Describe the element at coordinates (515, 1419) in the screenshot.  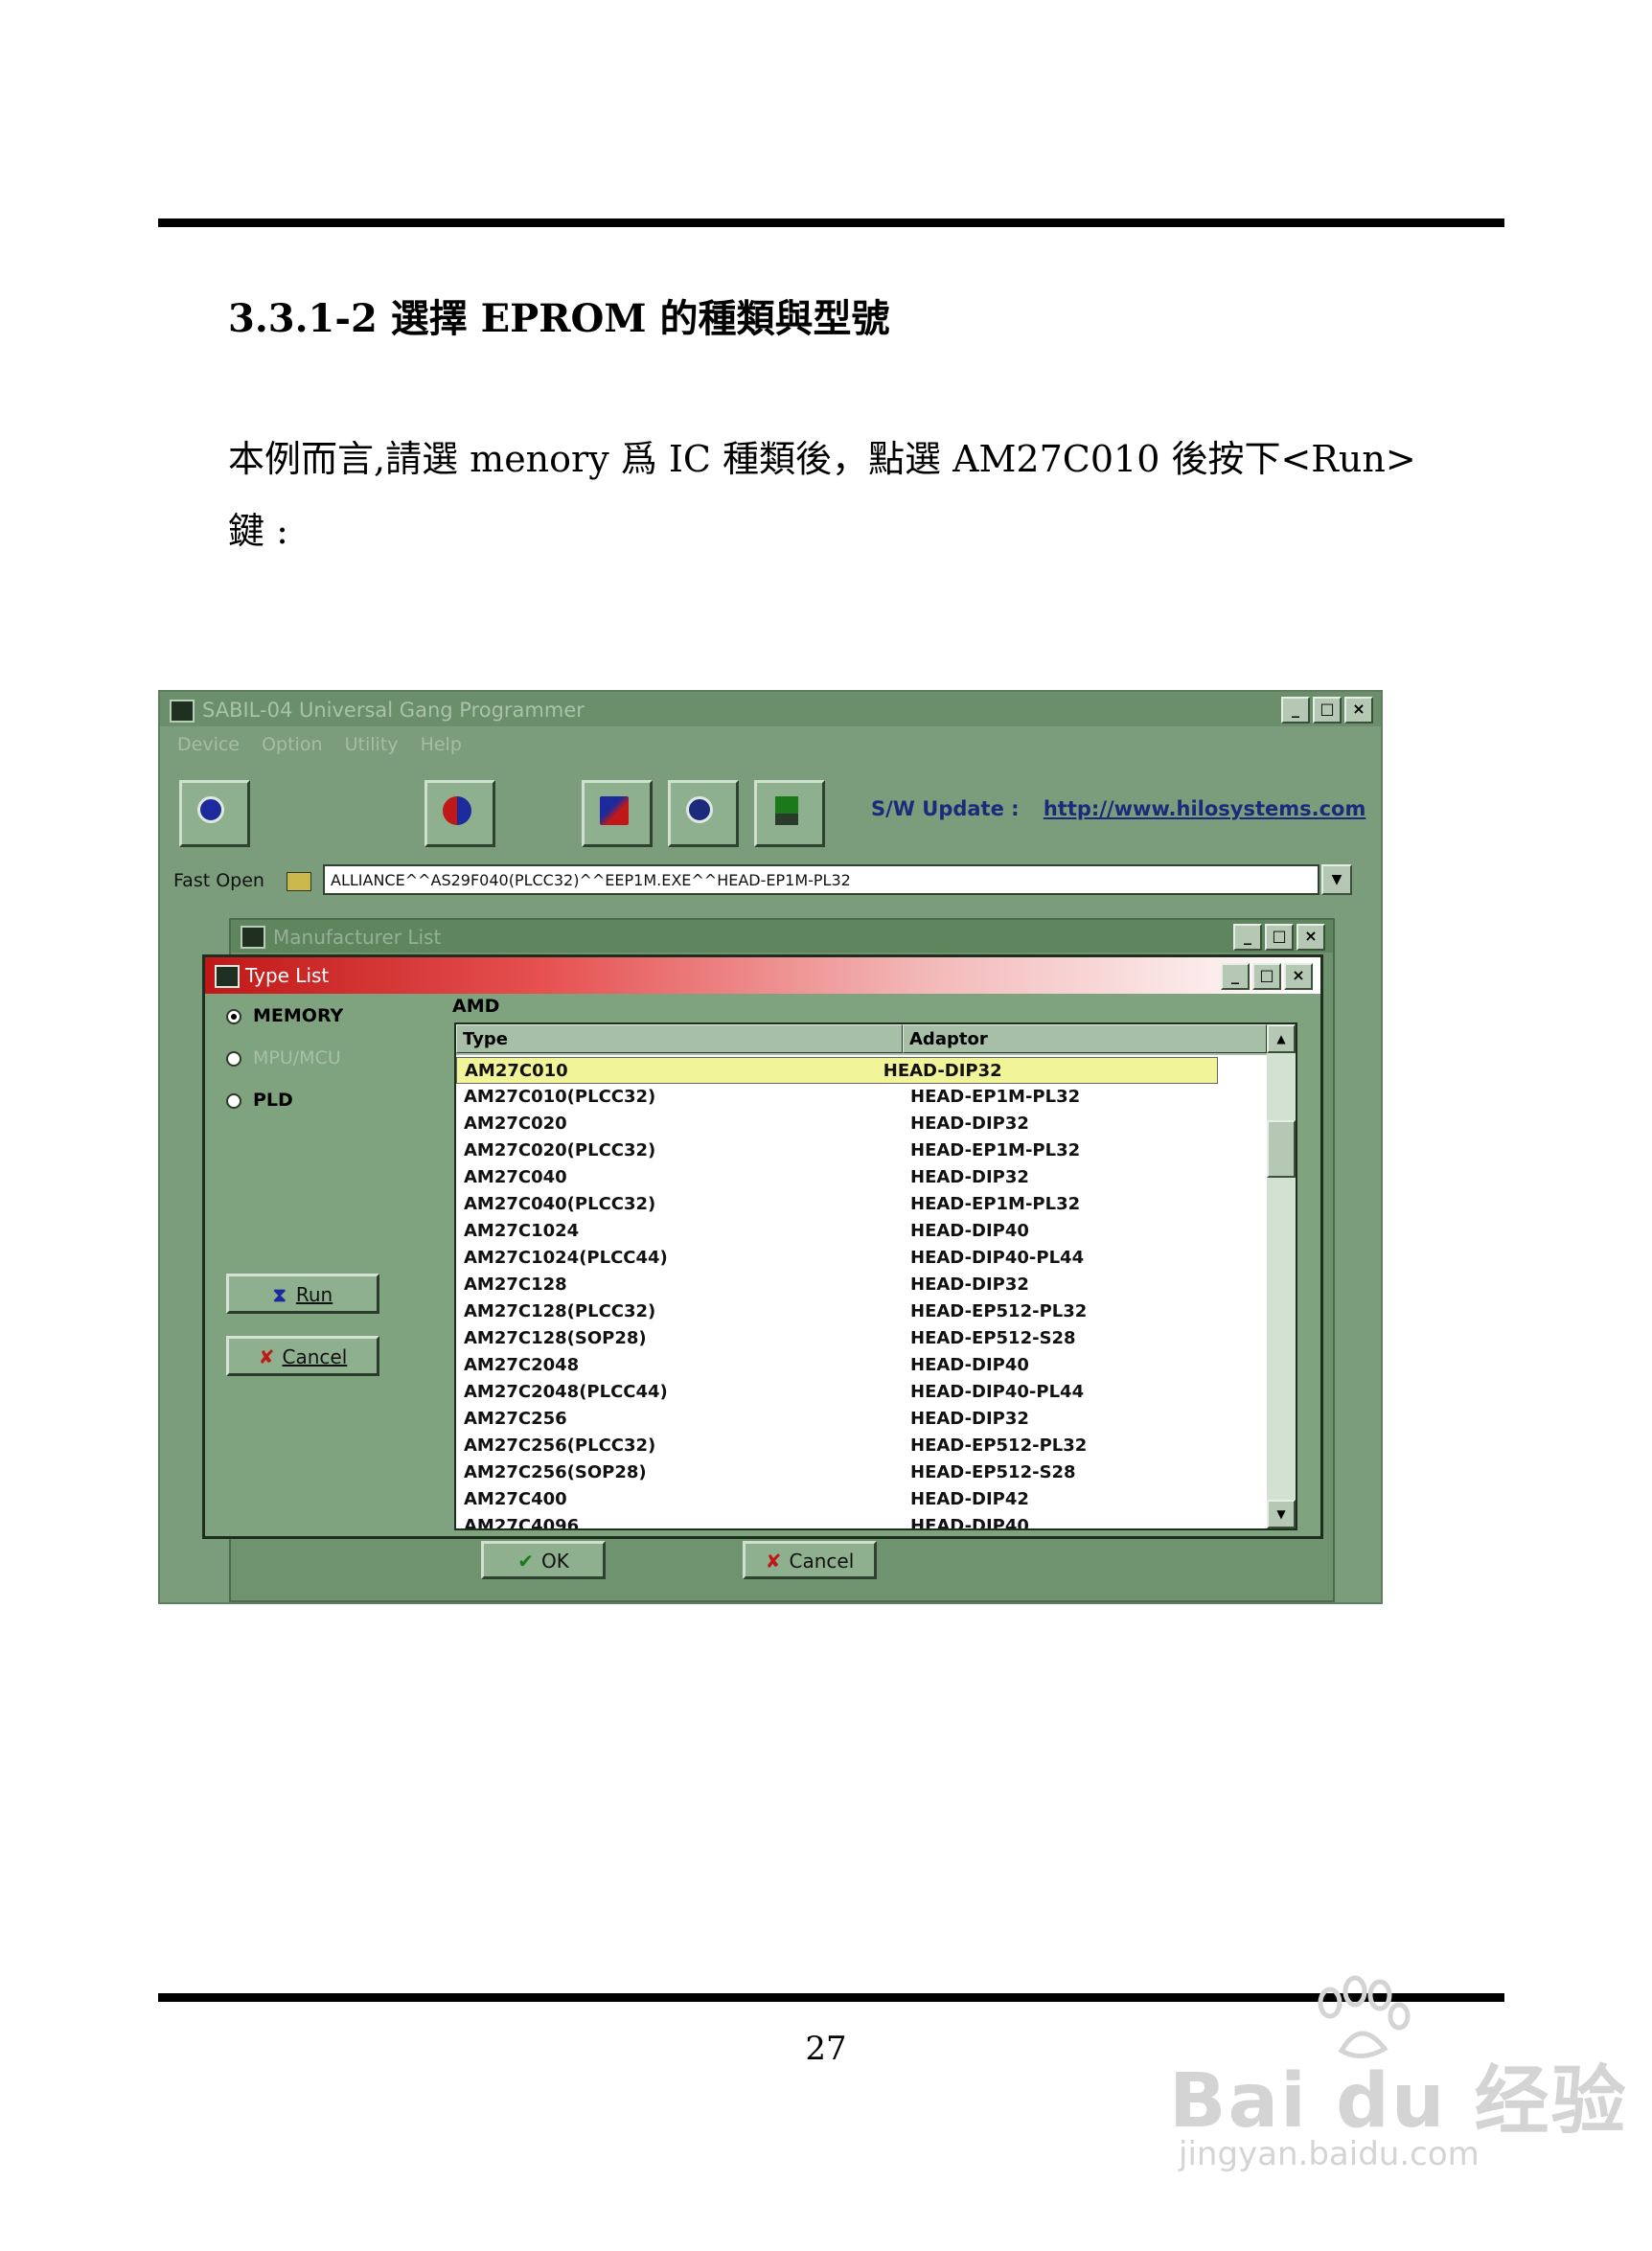
I see `list-item-type: AM27C256` at that location.